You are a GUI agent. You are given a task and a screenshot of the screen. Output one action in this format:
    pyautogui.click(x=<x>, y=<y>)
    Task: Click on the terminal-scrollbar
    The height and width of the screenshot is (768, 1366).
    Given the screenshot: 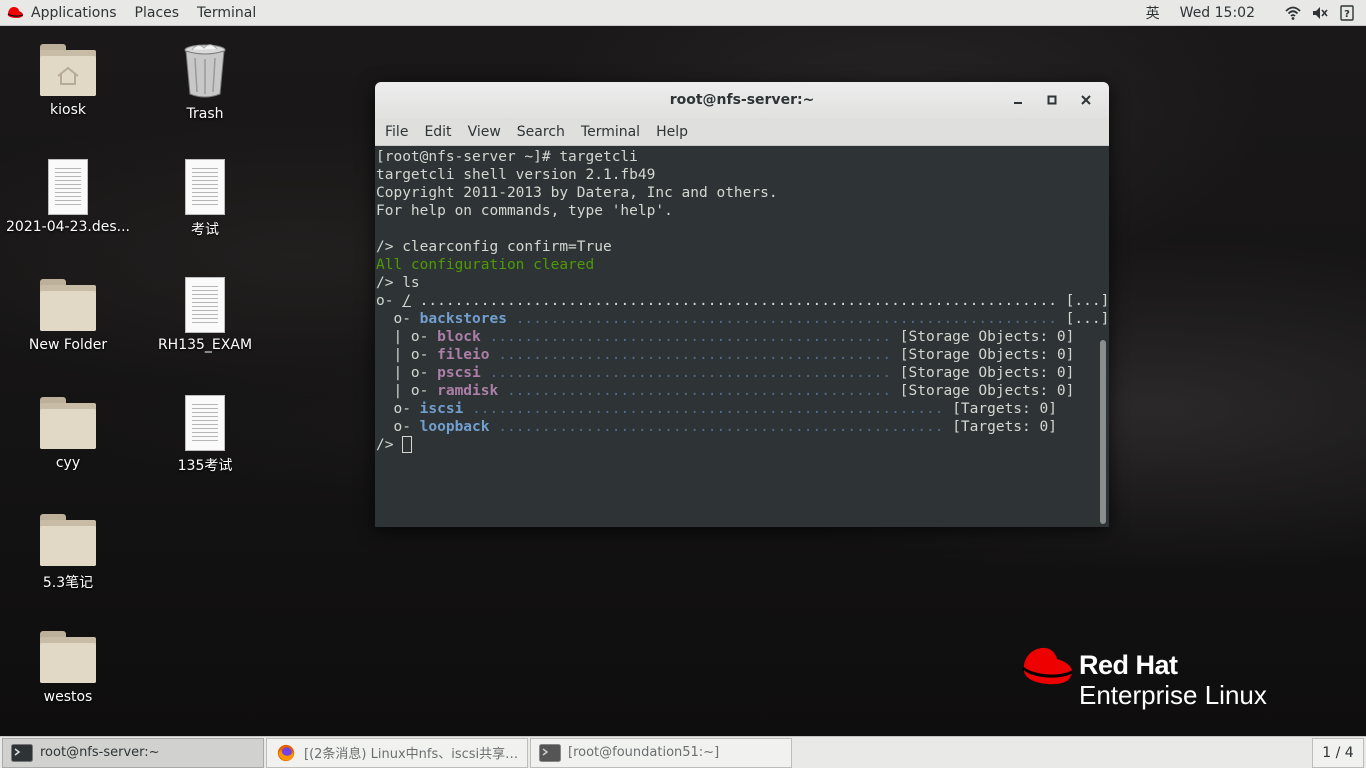 What is the action you would take?
    pyautogui.click(x=1103, y=432)
    